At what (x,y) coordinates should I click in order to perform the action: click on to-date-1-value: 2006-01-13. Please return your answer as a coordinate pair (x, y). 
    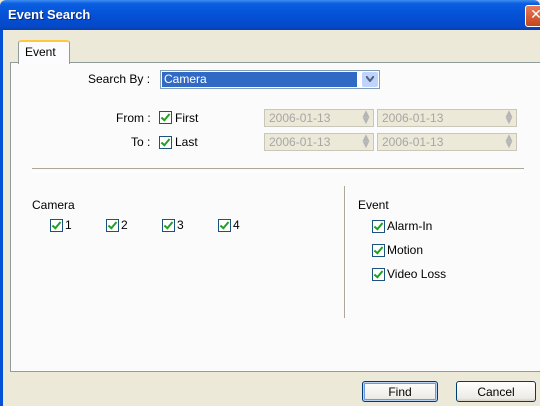
    Looking at the image, I should click on (300, 142).